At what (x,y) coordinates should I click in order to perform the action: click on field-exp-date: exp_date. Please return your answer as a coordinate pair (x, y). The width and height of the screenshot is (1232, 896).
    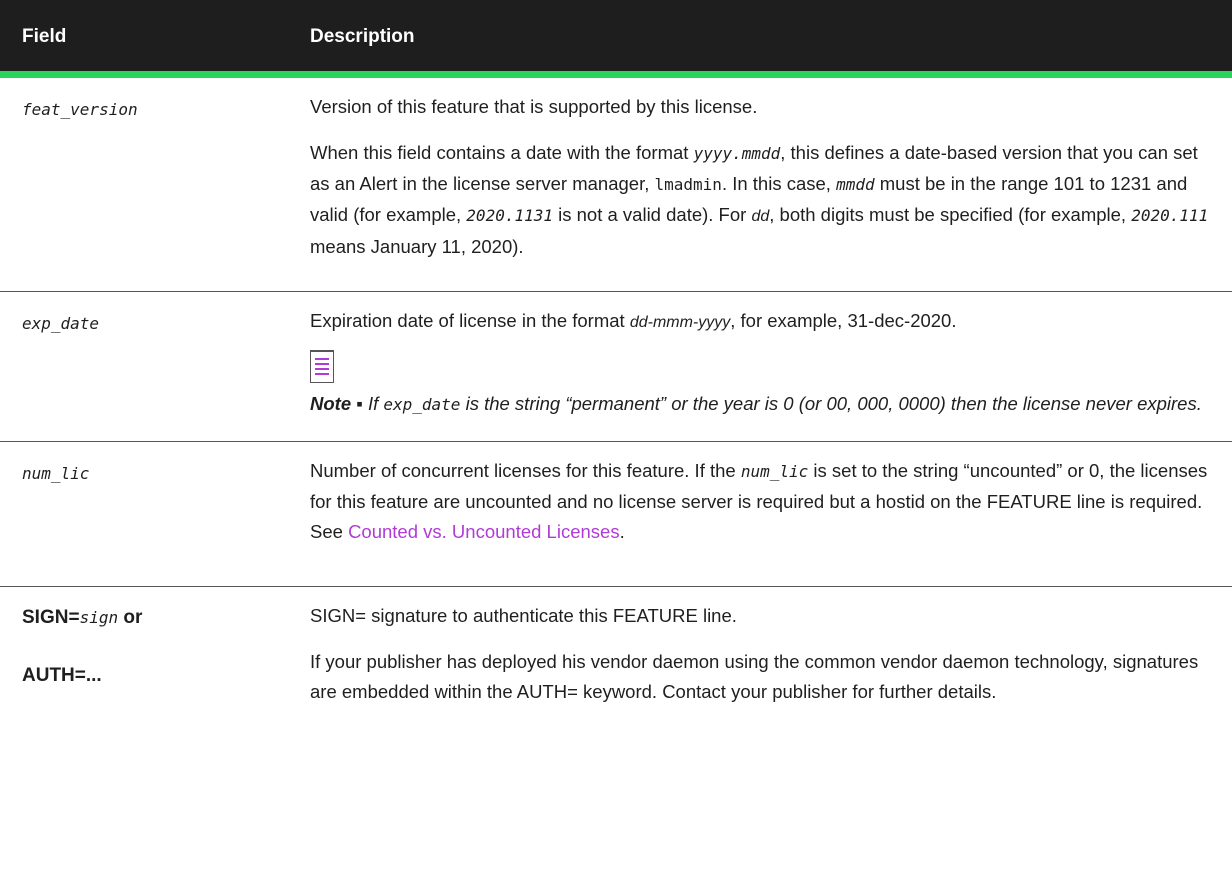
    Looking at the image, I should click on (61, 323).